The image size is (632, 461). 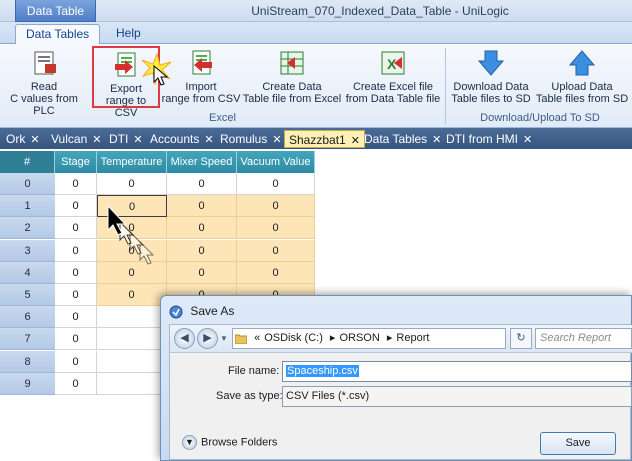 I want to click on row-header: 1, so click(x=27, y=206).